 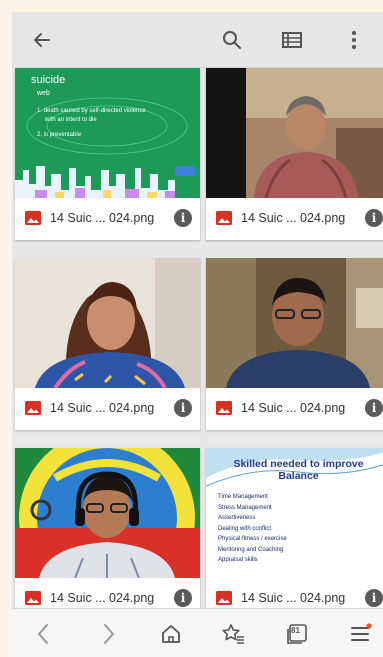 What do you see at coordinates (197, 40) in the screenshot?
I see `top-app-bar` at bounding box center [197, 40].